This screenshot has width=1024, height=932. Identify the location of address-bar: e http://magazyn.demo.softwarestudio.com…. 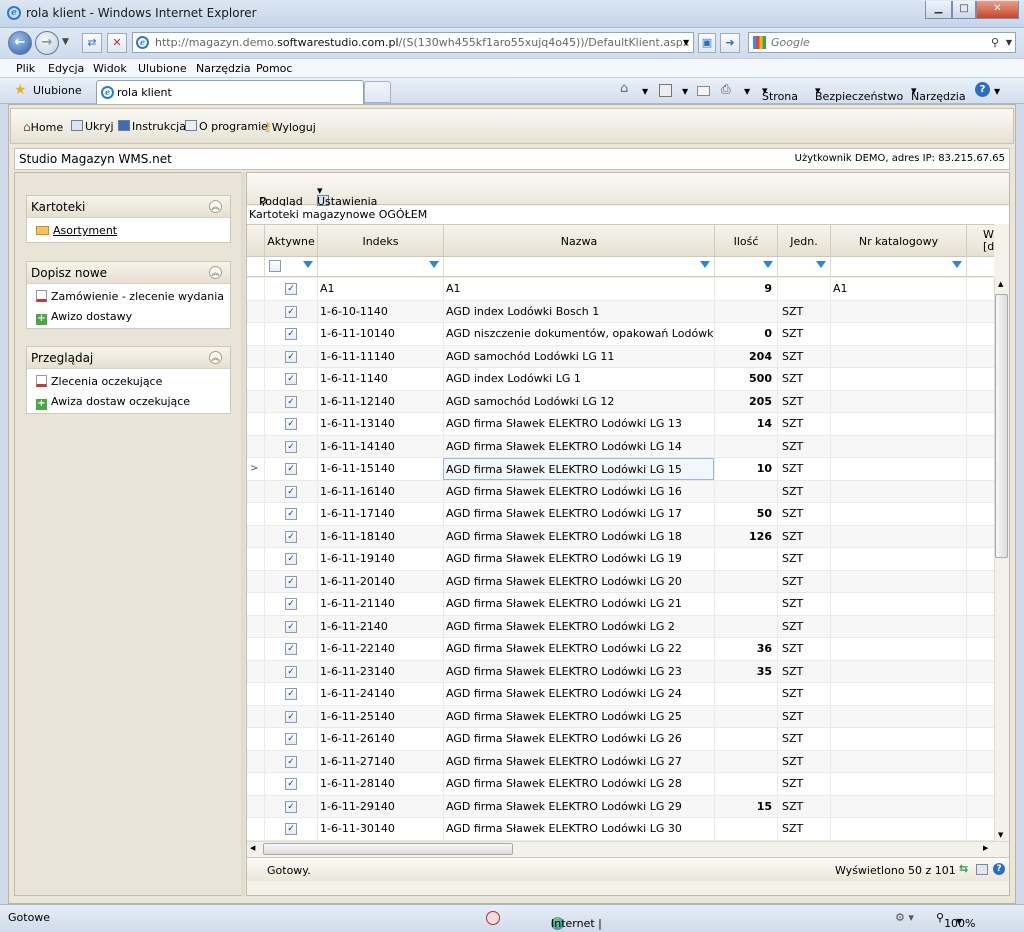
(413, 42).